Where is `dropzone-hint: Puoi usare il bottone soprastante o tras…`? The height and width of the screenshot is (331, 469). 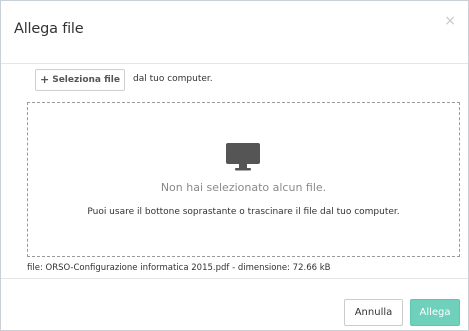 dropzone-hint: Puoi usare il bottone soprastante o tras… is located at coordinates (243, 212).